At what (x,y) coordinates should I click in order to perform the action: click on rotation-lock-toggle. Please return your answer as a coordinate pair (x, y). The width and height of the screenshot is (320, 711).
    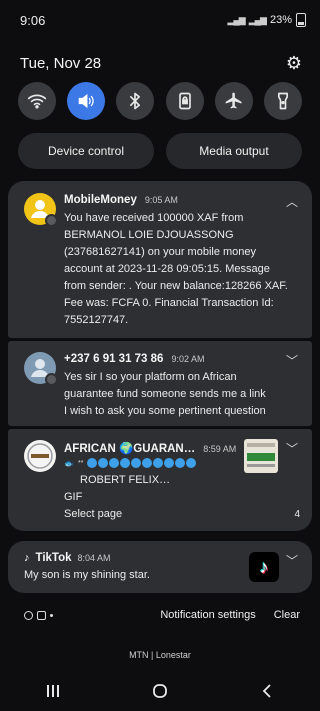
    Looking at the image, I should click on (184, 101).